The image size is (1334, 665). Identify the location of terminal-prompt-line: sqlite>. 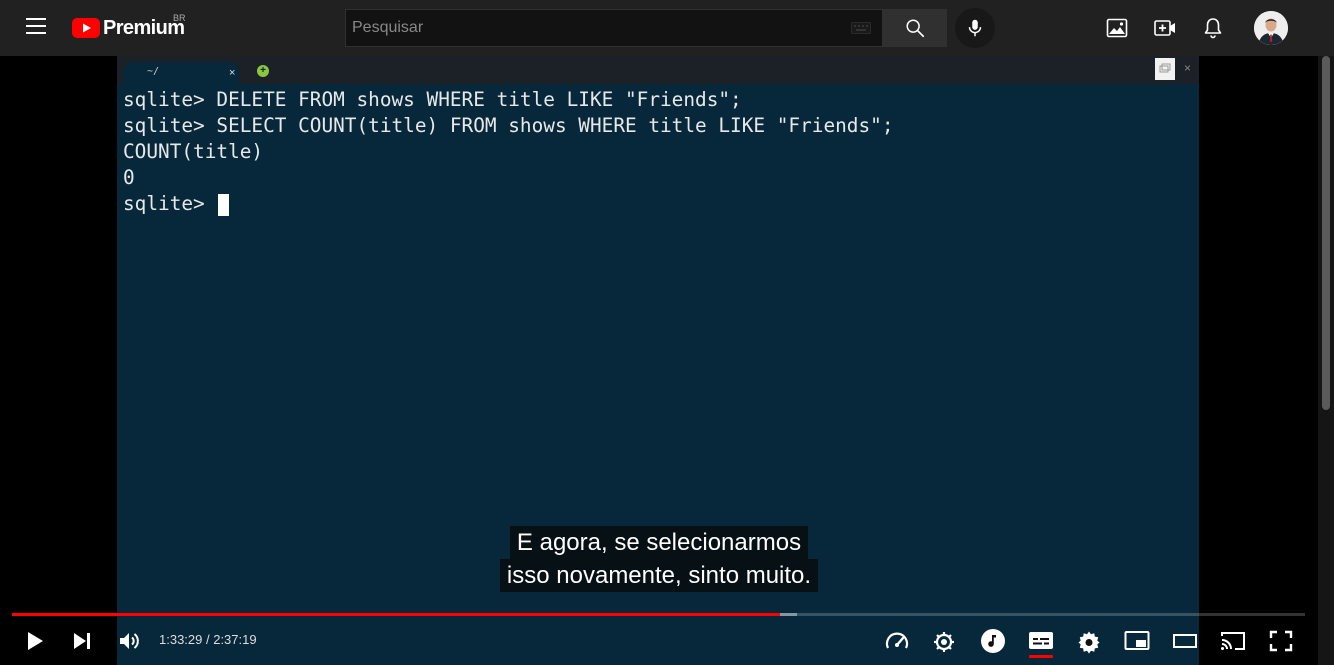
(176, 204).